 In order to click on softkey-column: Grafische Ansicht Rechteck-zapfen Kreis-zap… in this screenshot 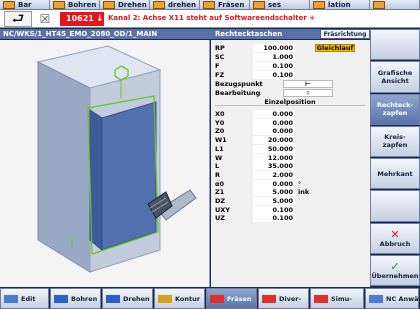, I will do `click(395, 158)`.